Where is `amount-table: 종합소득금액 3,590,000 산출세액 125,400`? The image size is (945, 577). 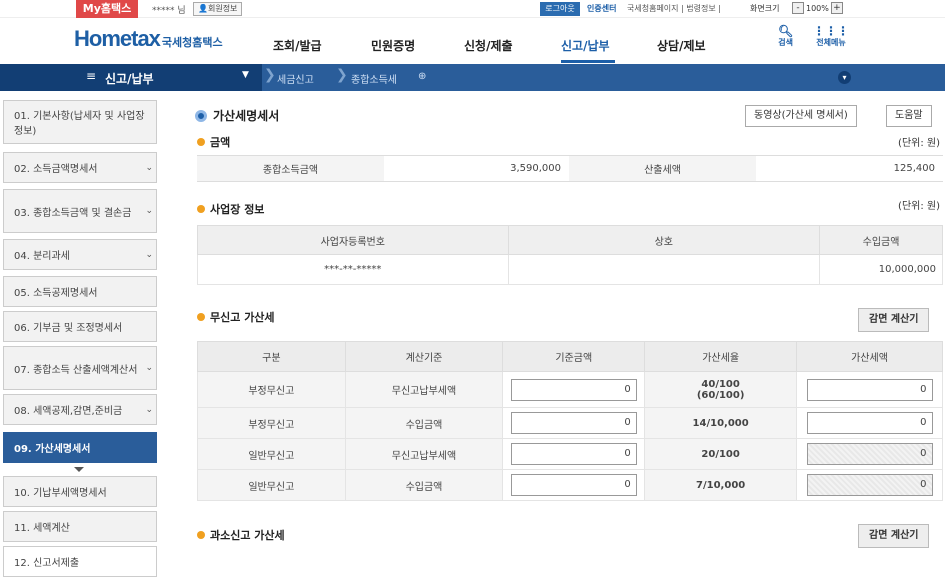
amount-table: 종합소득금액 3,590,000 산출세액 125,400 is located at coordinates (570, 168).